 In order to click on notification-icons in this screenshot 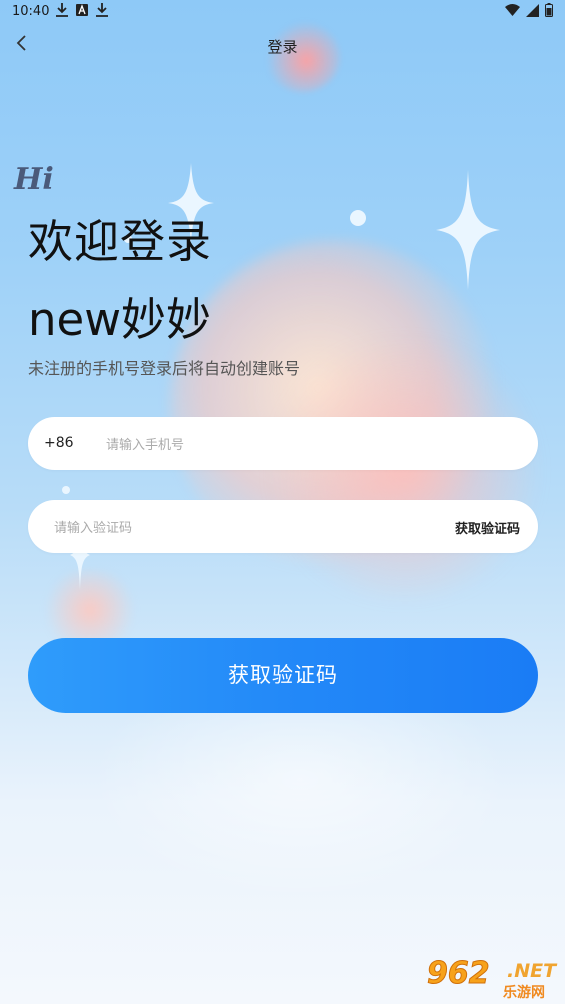, I will do `click(82, 10)`.